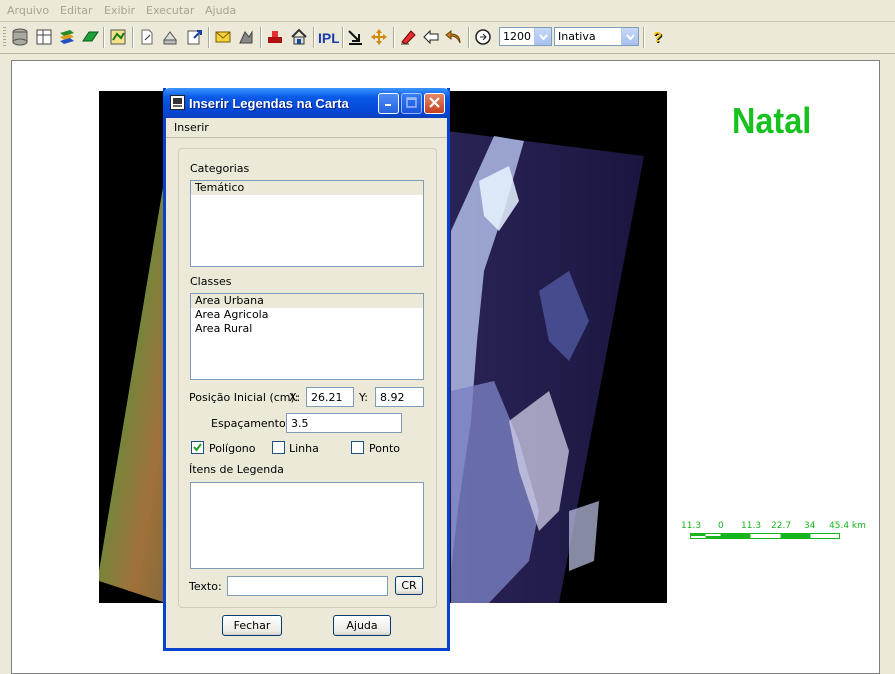 The width and height of the screenshot is (895, 674). What do you see at coordinates (194, 37) in the screenshot?
I see `export-doc-icon` at bounding box center [194, 37].